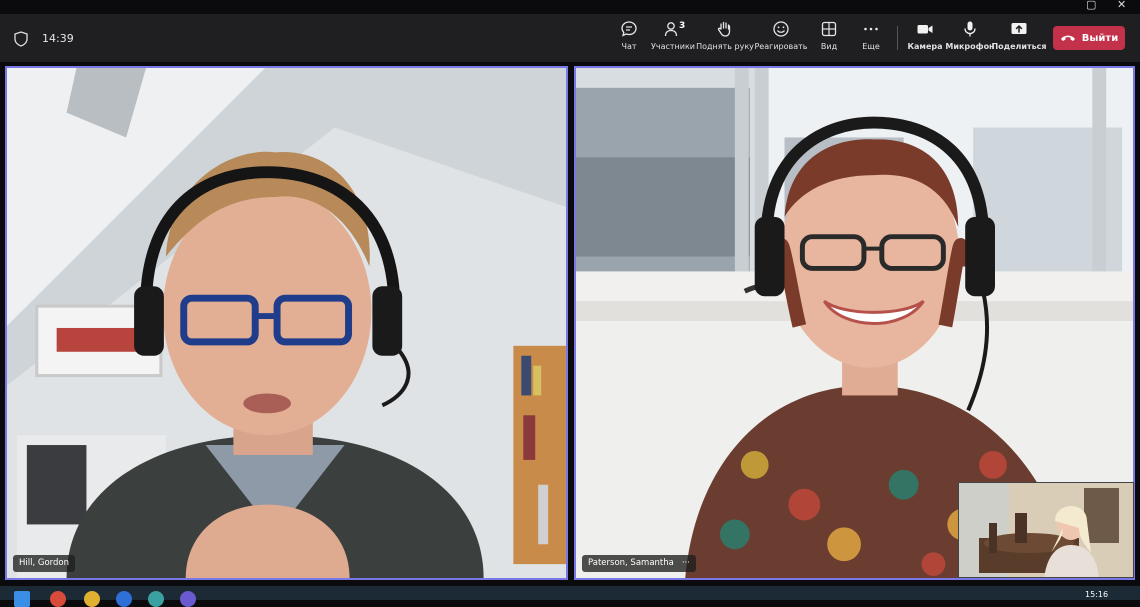 The height and width of the screenshot is (607, 1140). What do you see at coordinates (629, 29) in the screenshot?
I see `chat-icon` at bounding box center [629, 29].